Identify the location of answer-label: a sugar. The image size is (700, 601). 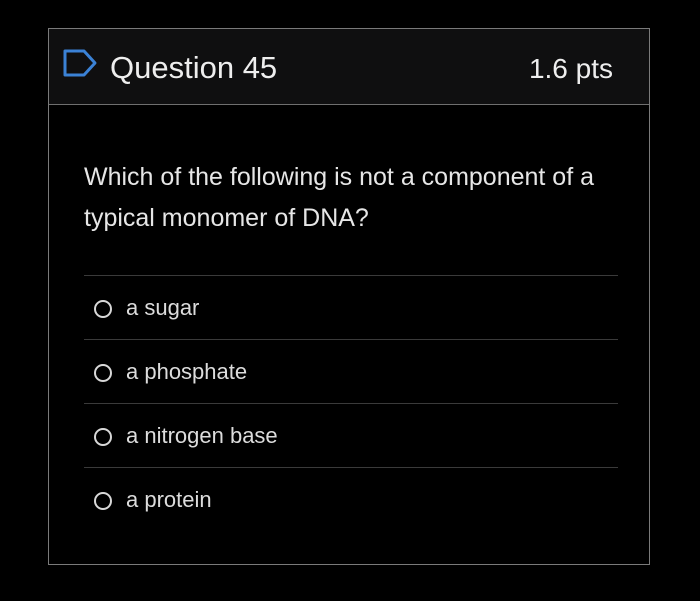
(162, 308).